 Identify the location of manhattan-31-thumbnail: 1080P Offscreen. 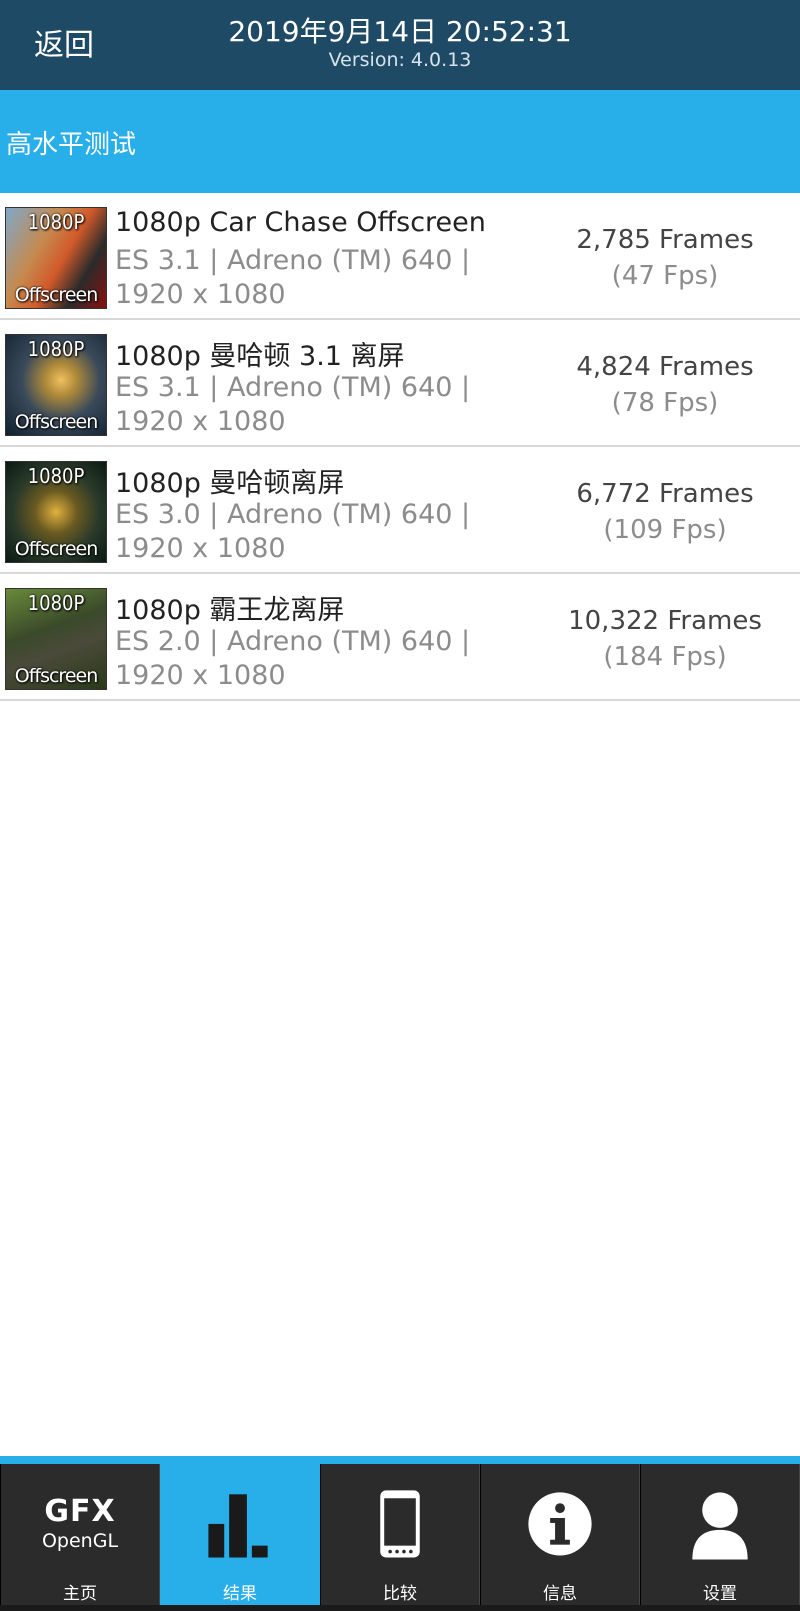
(56, 385).